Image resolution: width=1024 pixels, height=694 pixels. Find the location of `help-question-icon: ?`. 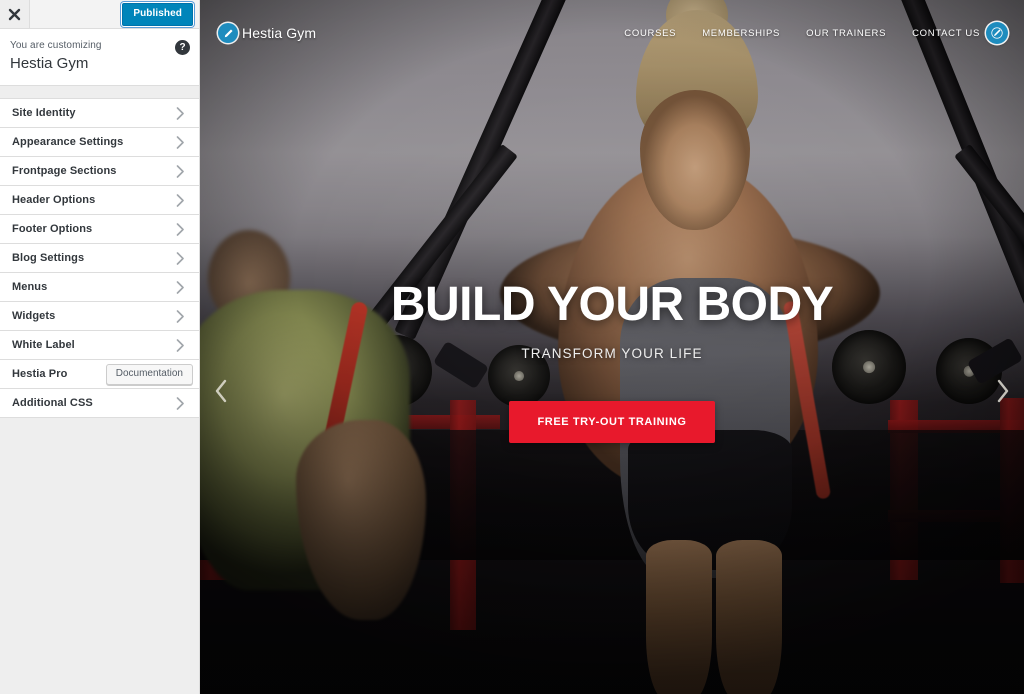

help-question-icon: ? is located at coordinates (182, 47).